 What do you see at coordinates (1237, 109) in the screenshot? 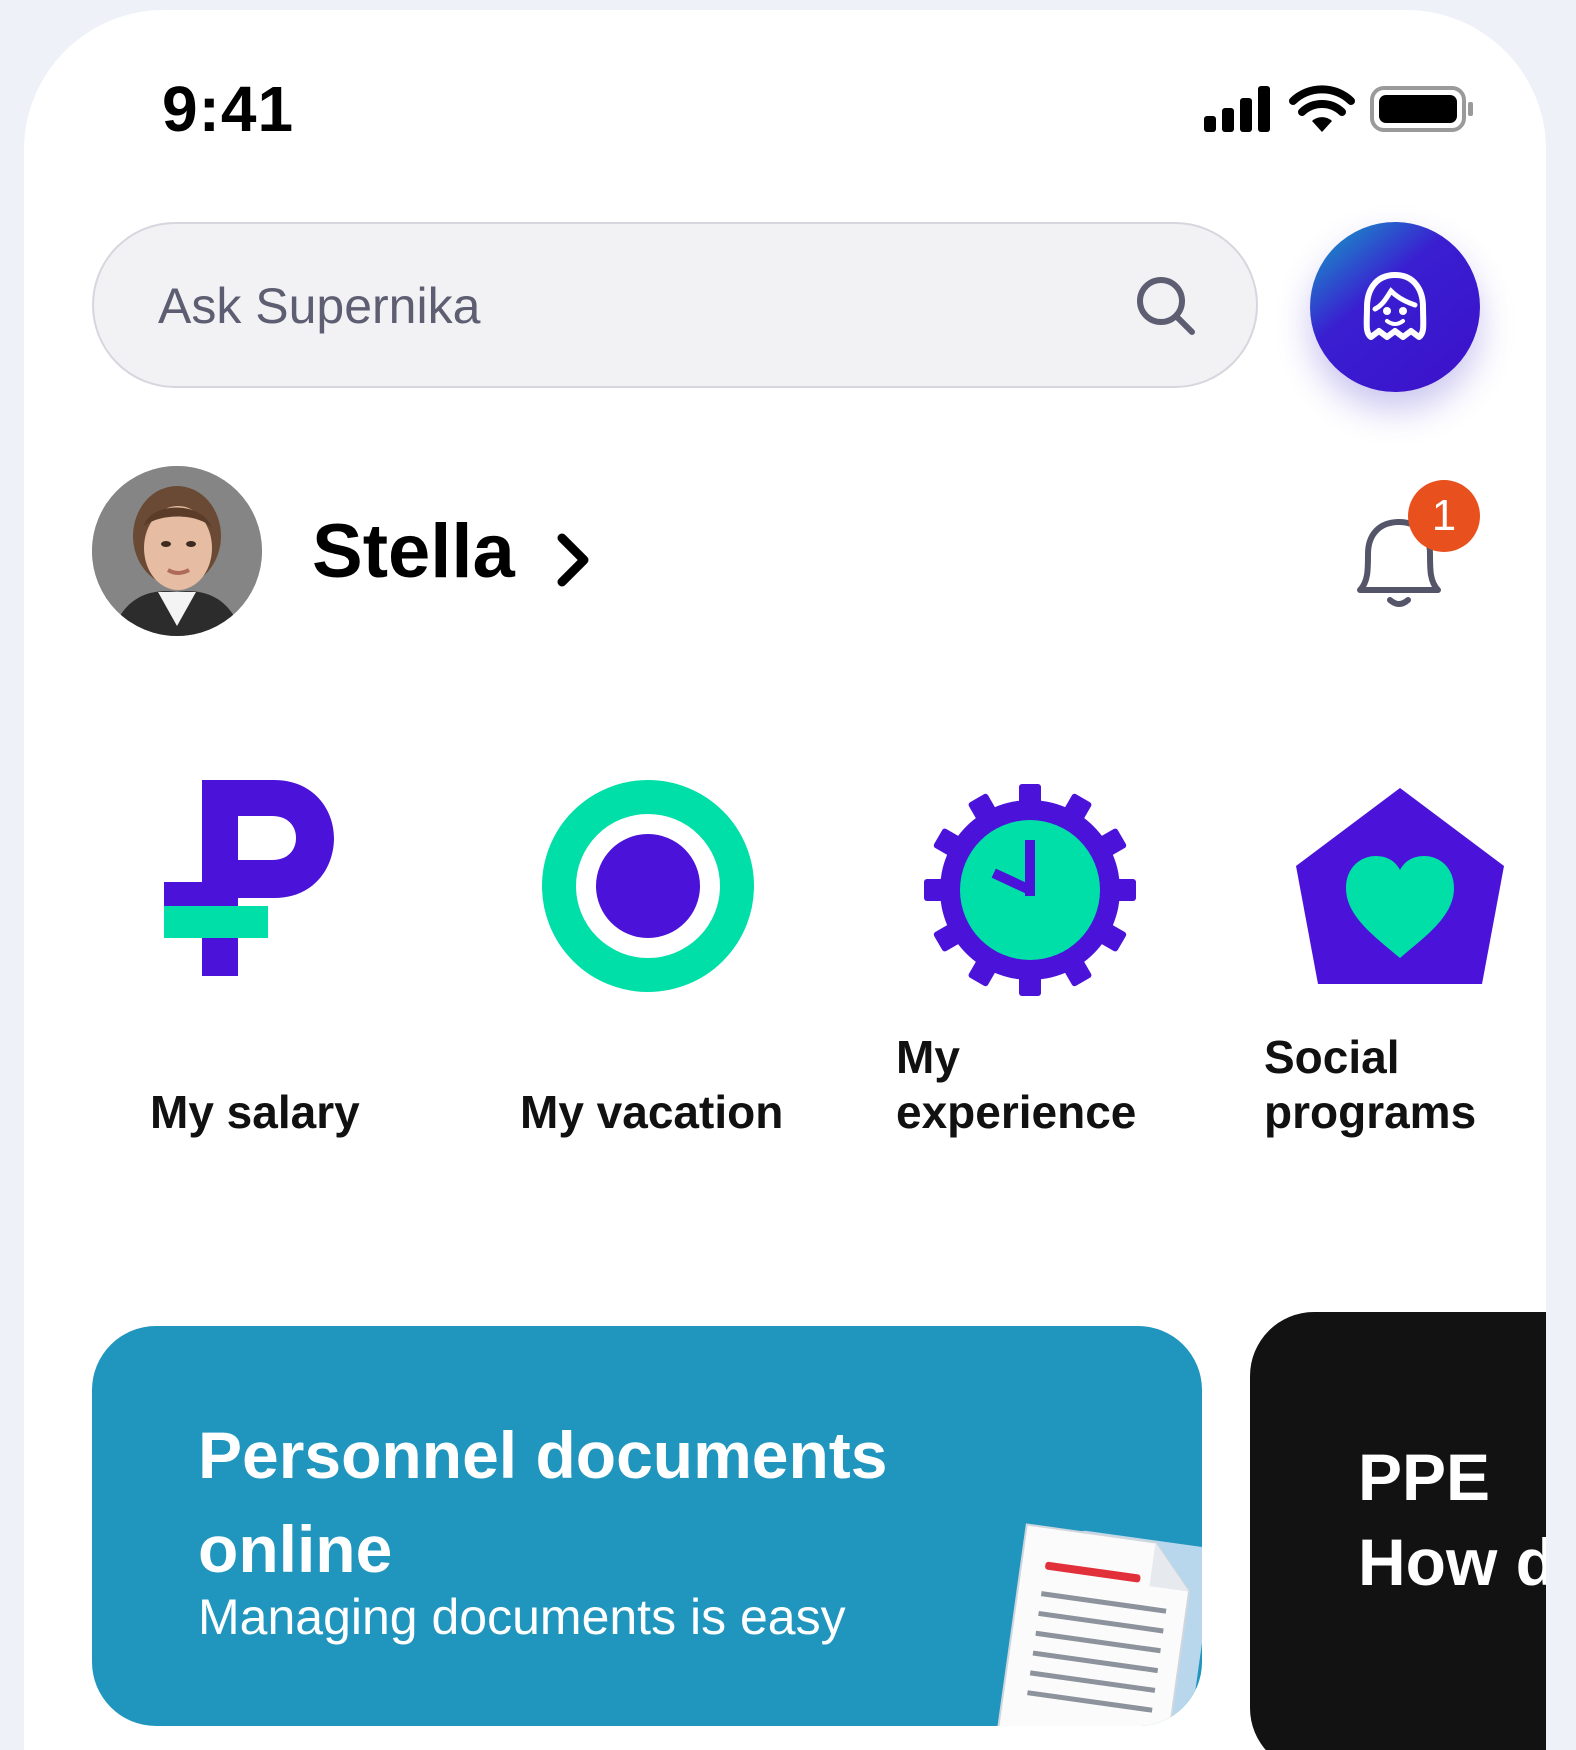
I see `signal-icon` at bounding box center [1237, 109].